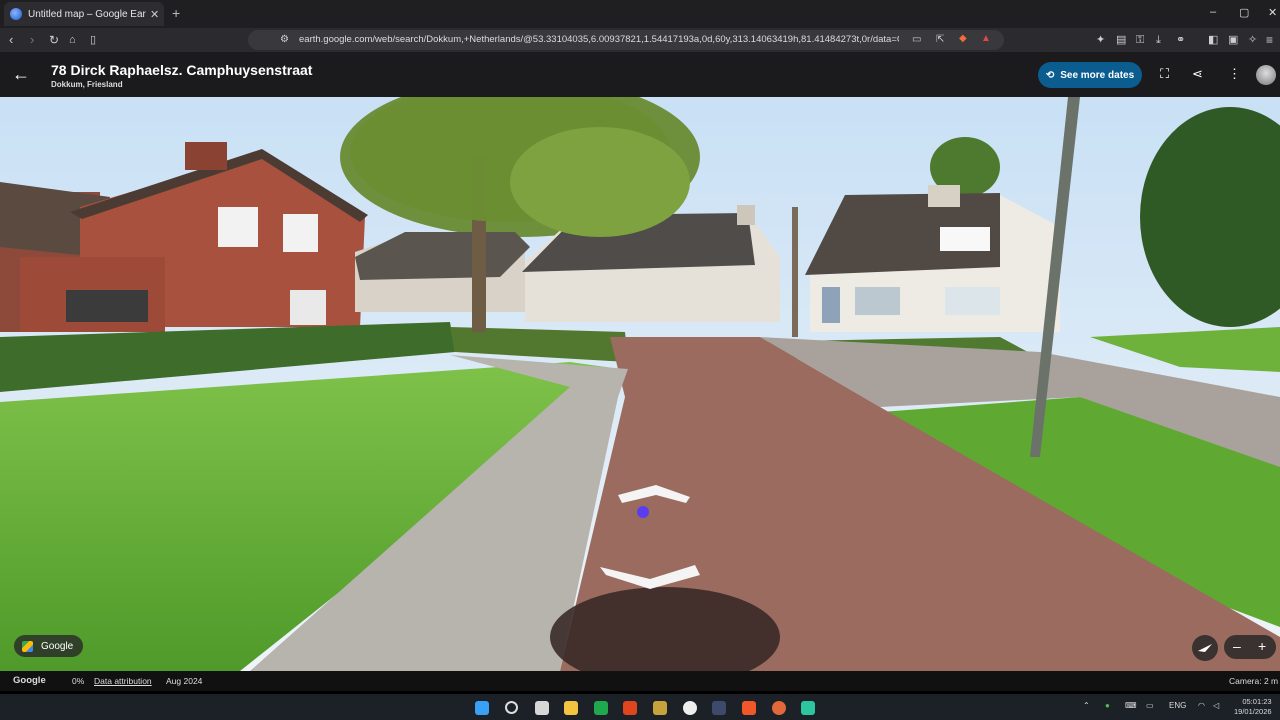 The width and height of the screenshot is (1280, 720). Describe the element at coordinates (1086, 705) in the screenshot. I see `tray-overflow-icon: ⌃` at that location.